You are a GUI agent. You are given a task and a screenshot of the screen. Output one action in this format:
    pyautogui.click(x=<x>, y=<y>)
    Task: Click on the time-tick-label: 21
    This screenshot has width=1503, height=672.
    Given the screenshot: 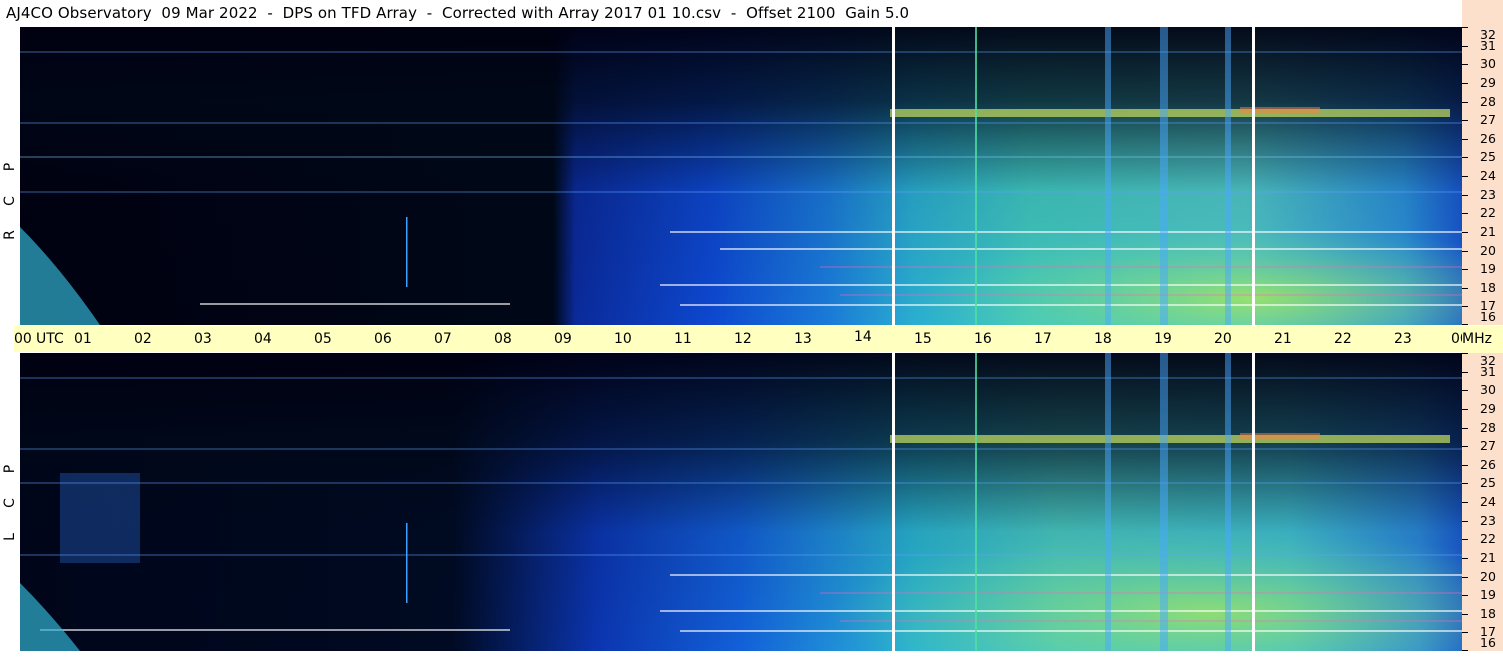 What is the action you would take?
    pyautogui.click(x=1283, y=339)
    